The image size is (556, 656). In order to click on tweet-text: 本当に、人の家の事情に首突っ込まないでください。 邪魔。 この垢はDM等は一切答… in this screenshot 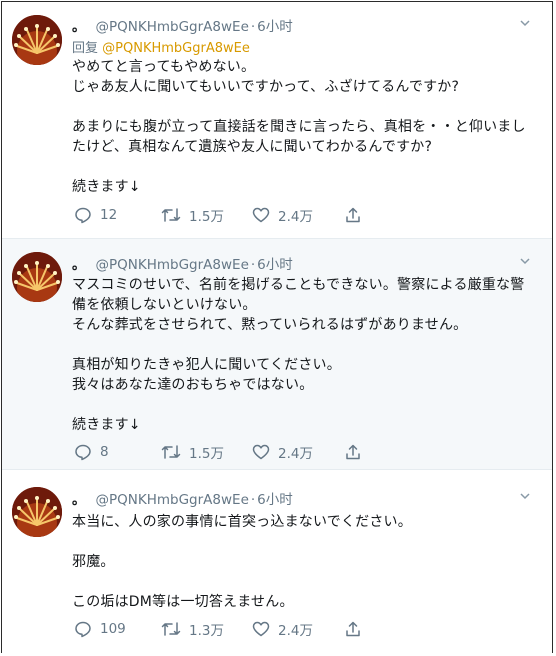, I will do `click(307, 562)`.